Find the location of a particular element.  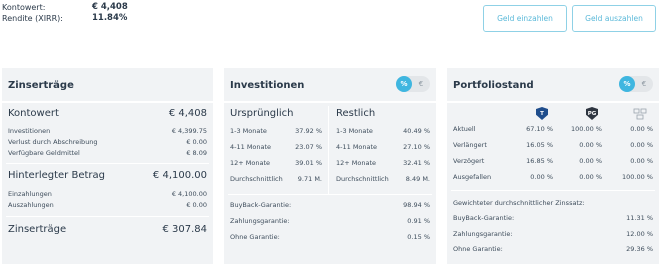

guarantee-label: Zahlungsgarantie: is located at coordinates (260, 221).